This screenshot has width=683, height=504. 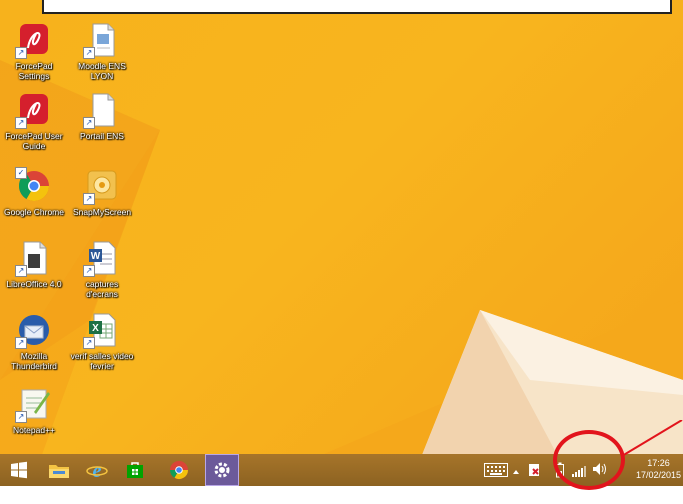 I want to click on file-explorer-icon, so click(x=59, y=471).